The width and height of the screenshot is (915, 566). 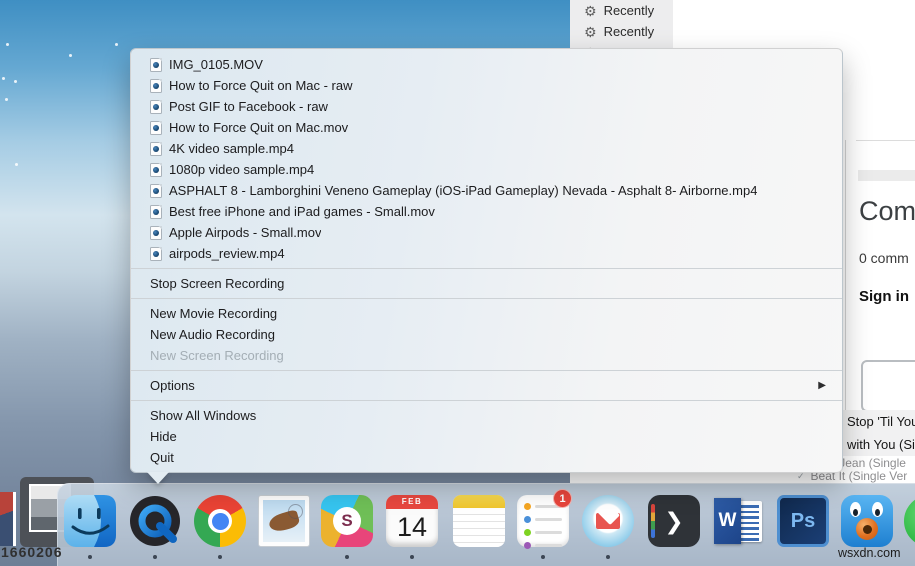 What do you see at coordinates (486, 148) in the screenshot?
I see `menu-item-recent-file: 4K video sample.mp4` at bounding box center [486, 148].